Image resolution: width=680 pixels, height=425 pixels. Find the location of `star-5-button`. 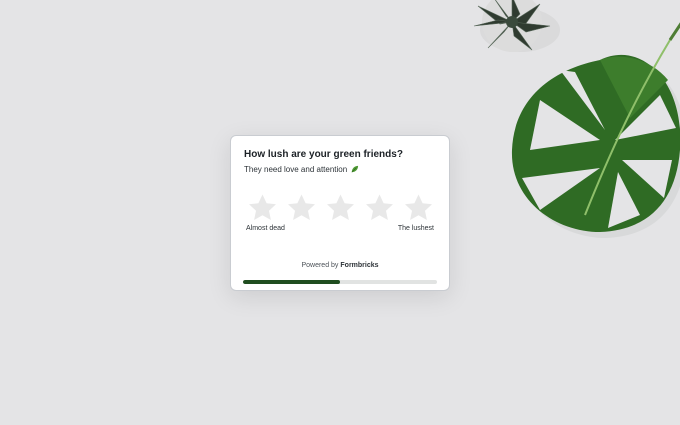

star-5-button is located at coordinates (418, 208).